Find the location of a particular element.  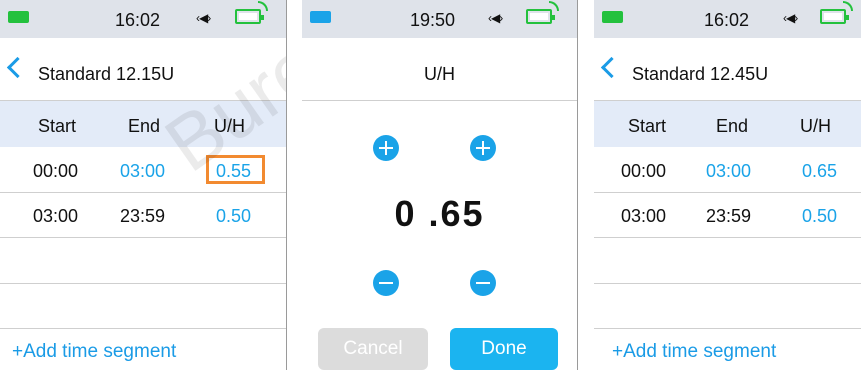

table-header: Start End U/H is located at coordinates (727, 124).